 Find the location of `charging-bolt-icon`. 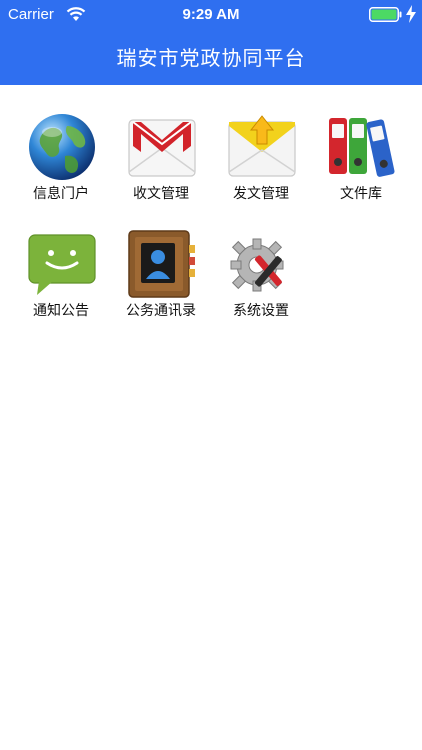

charging-bolt-icon is located at coordinates (411, 14).